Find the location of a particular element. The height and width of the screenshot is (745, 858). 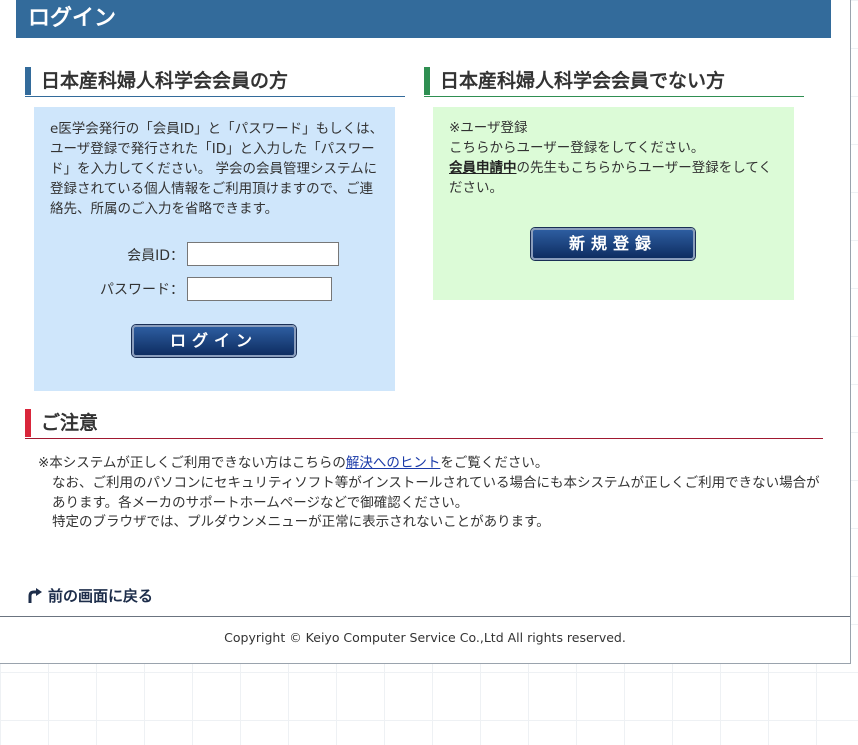

back-link: 前の画面に戻る is located at coordinates (89, 595).